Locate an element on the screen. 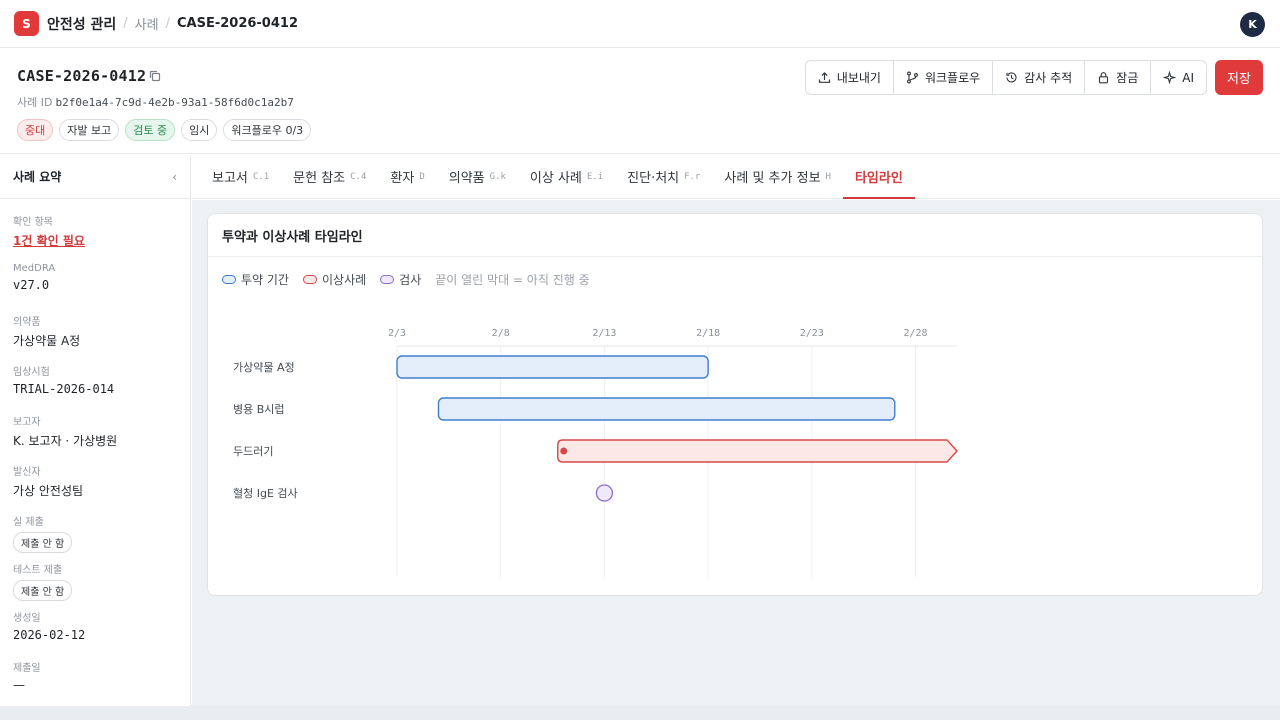 The height and width of the screenshot is (720, 1280). summary-label: 생성일 is located at coordinates (27, 618).